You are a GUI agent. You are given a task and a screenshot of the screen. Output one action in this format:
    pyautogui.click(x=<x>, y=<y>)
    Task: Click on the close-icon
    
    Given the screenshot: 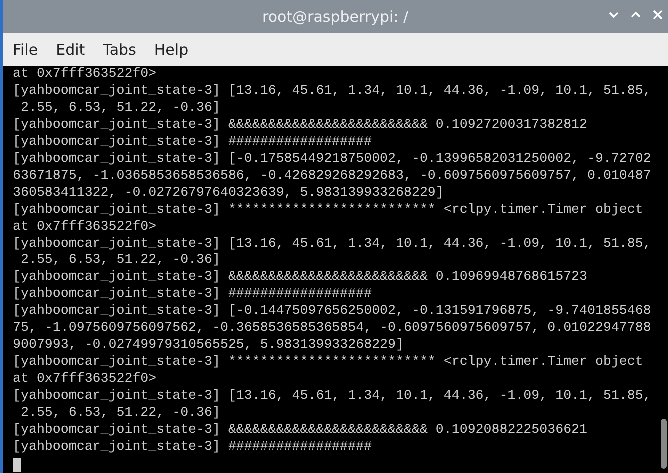 What is the action you would take?
    pyautogui.click(x=658, y=15)
    